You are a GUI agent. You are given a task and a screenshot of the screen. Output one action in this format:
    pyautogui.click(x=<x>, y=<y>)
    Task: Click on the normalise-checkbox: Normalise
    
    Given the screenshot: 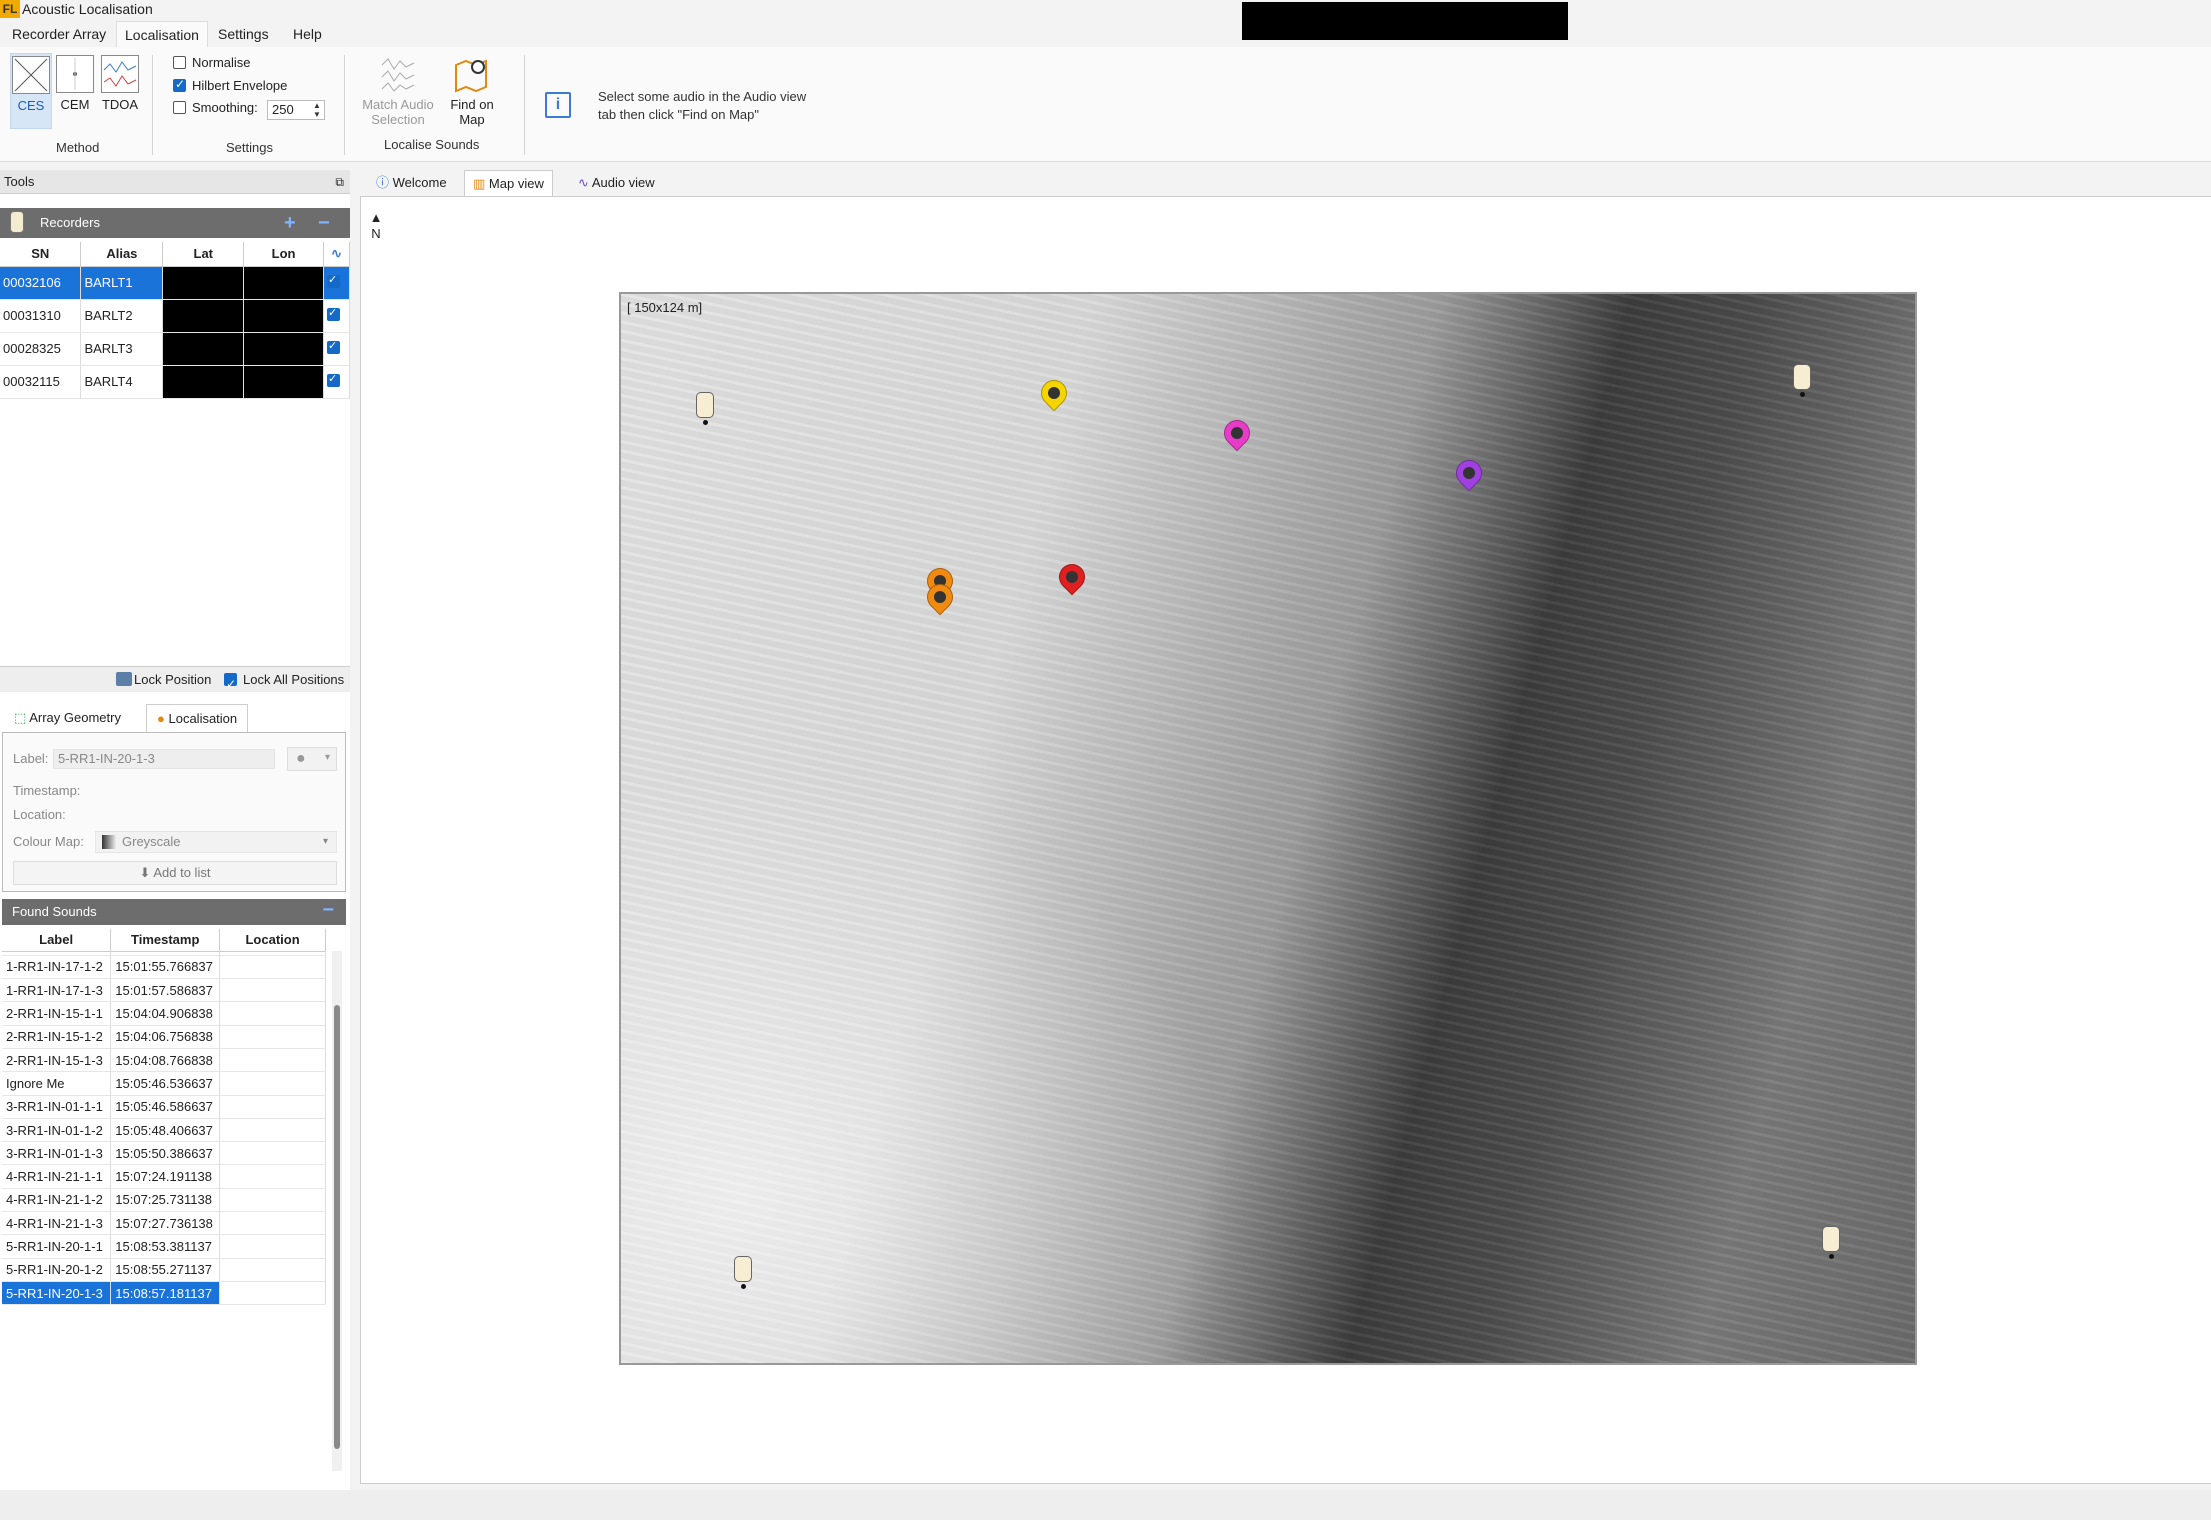 What is the action you would take?
    pyautogui.click(x=212, y=62)
    